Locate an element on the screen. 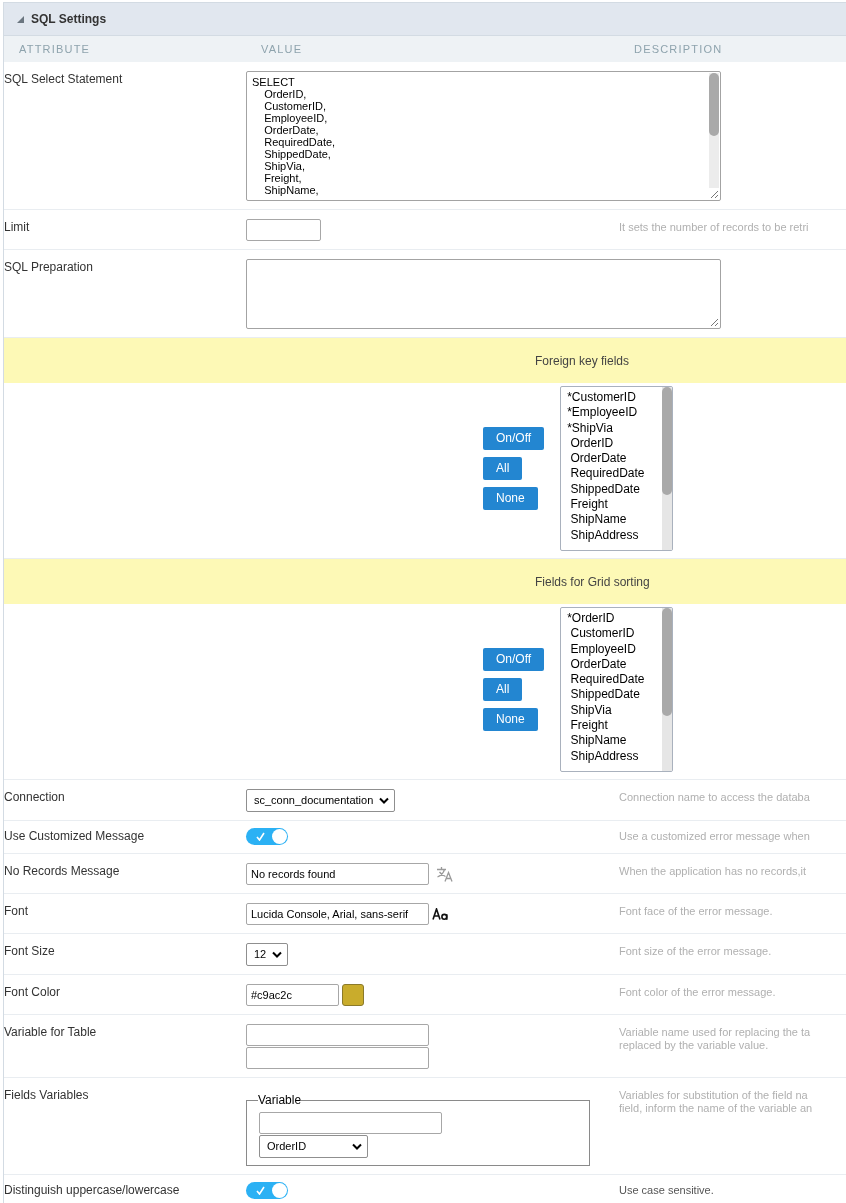 This screenshot has width=846, height=1203. fieldset-legend: Variable is located at coordinates (280, 1100).